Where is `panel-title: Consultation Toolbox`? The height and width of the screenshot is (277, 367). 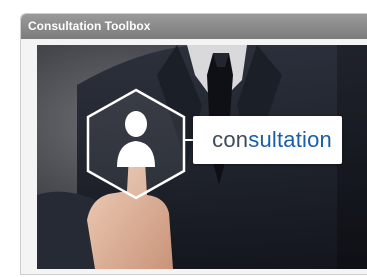
panel-title: Consultation Toolbox is located at coordinates (194, 26).